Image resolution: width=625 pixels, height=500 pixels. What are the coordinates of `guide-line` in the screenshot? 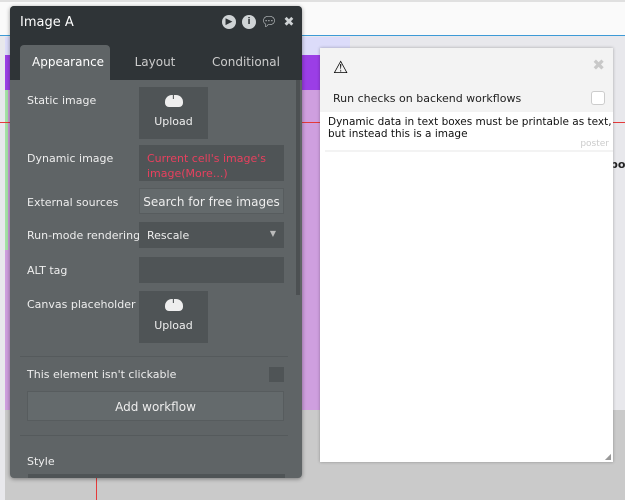 It's located at (96, 488).